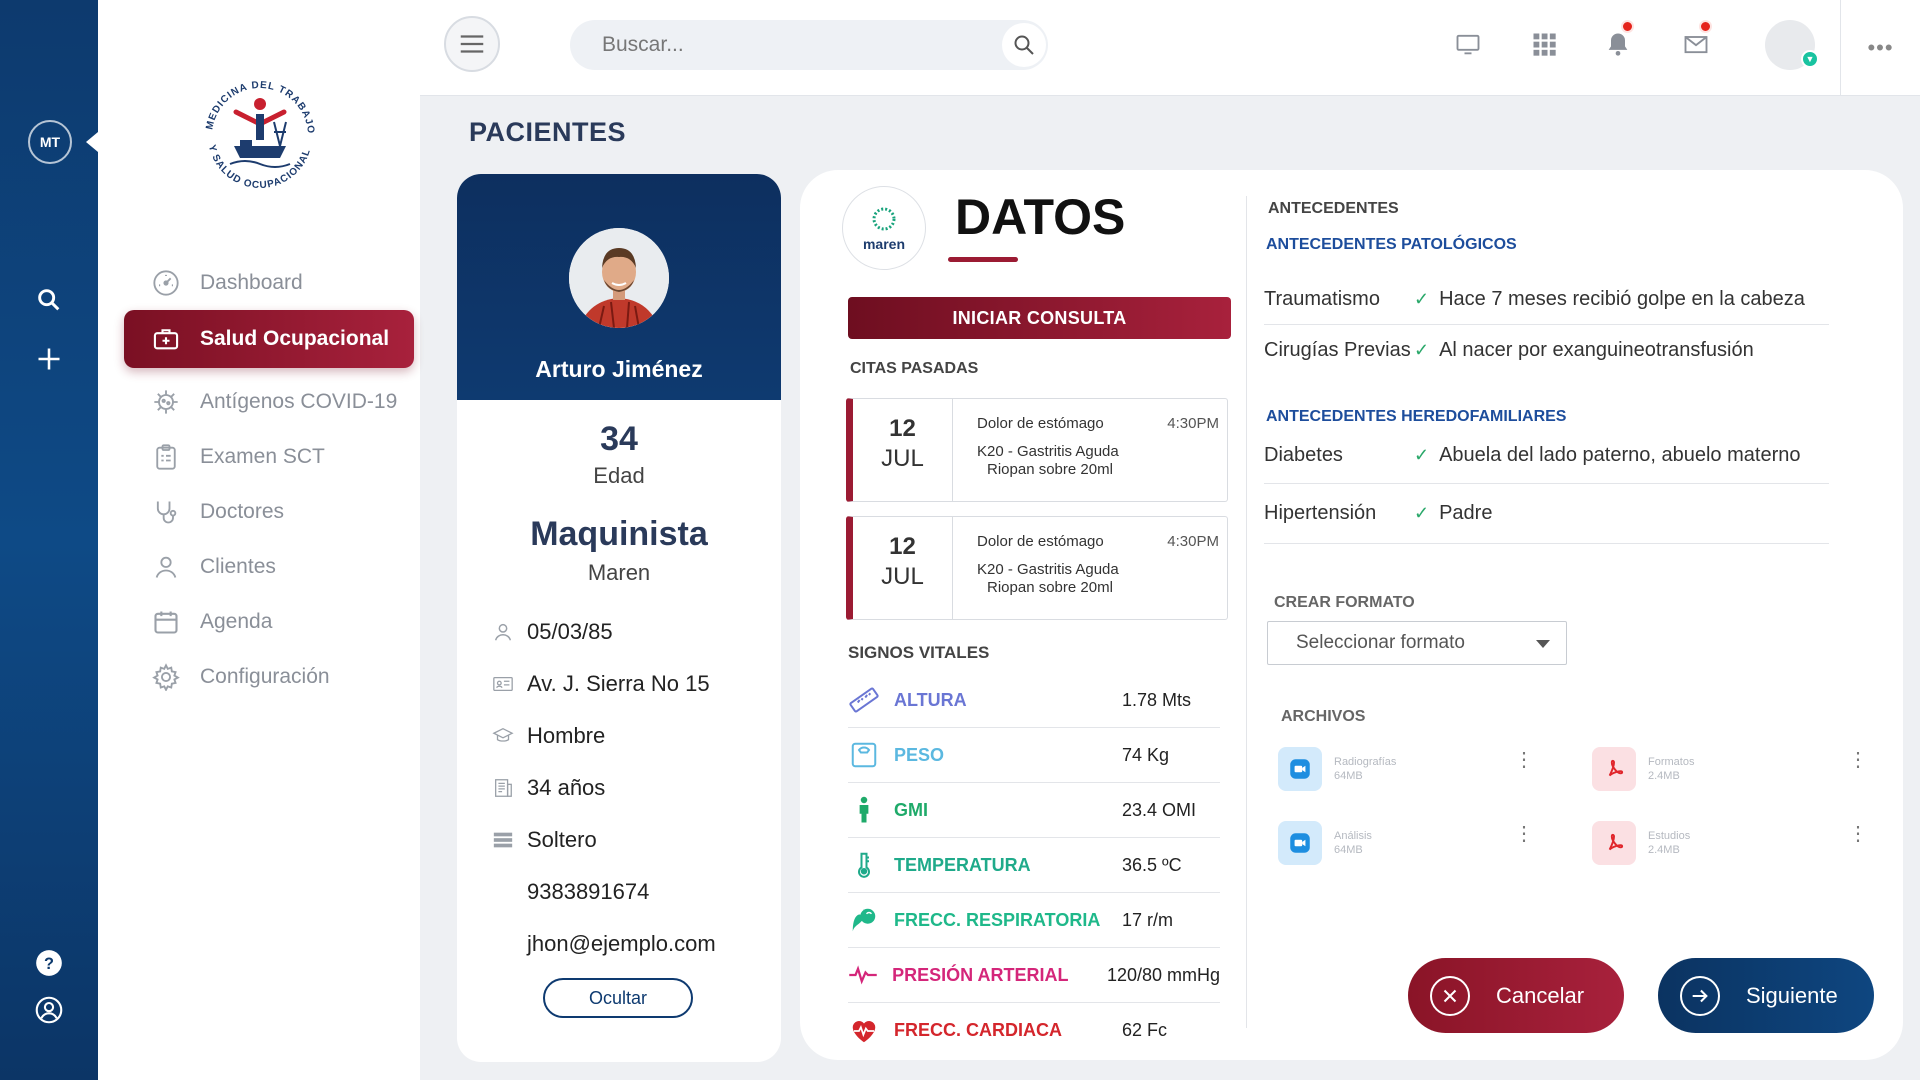  I want to click on thermometer-icon, so click(864, 865).